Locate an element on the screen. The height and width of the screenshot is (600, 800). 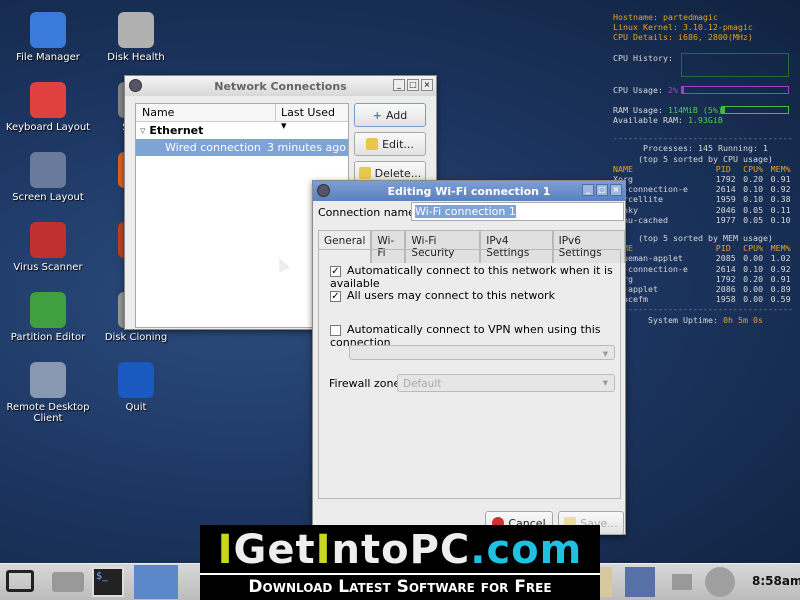
mouse-cursor-icon is located at coordinates (282, 264).